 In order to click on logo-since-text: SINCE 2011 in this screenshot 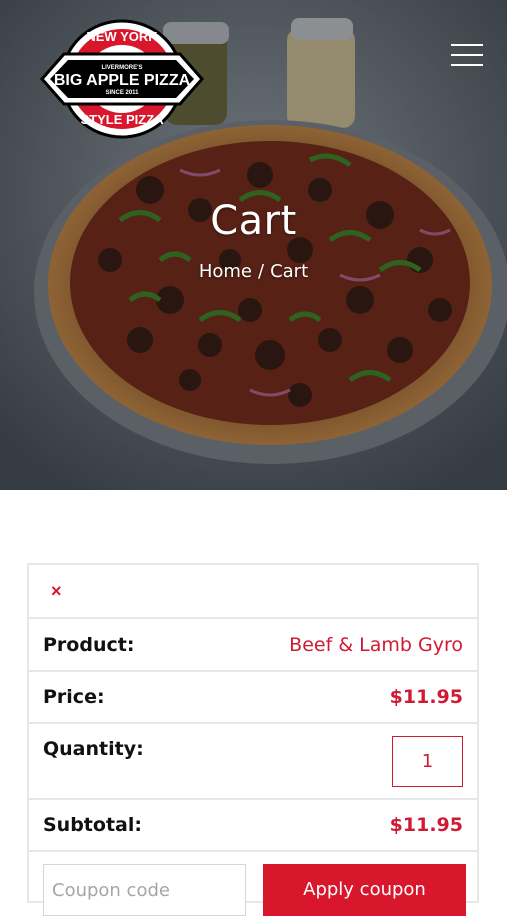, I will do `click(122, 93)`.